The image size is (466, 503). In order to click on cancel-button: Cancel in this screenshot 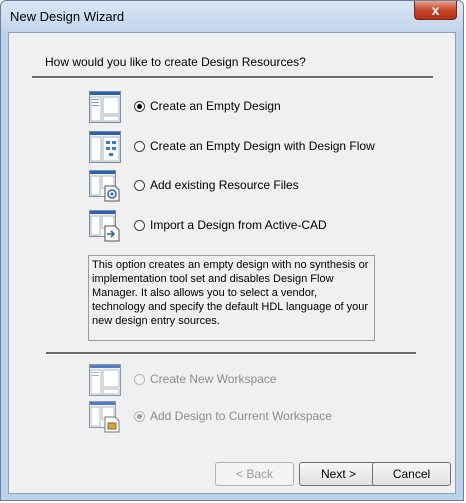, I will do `click(411, 474)`.